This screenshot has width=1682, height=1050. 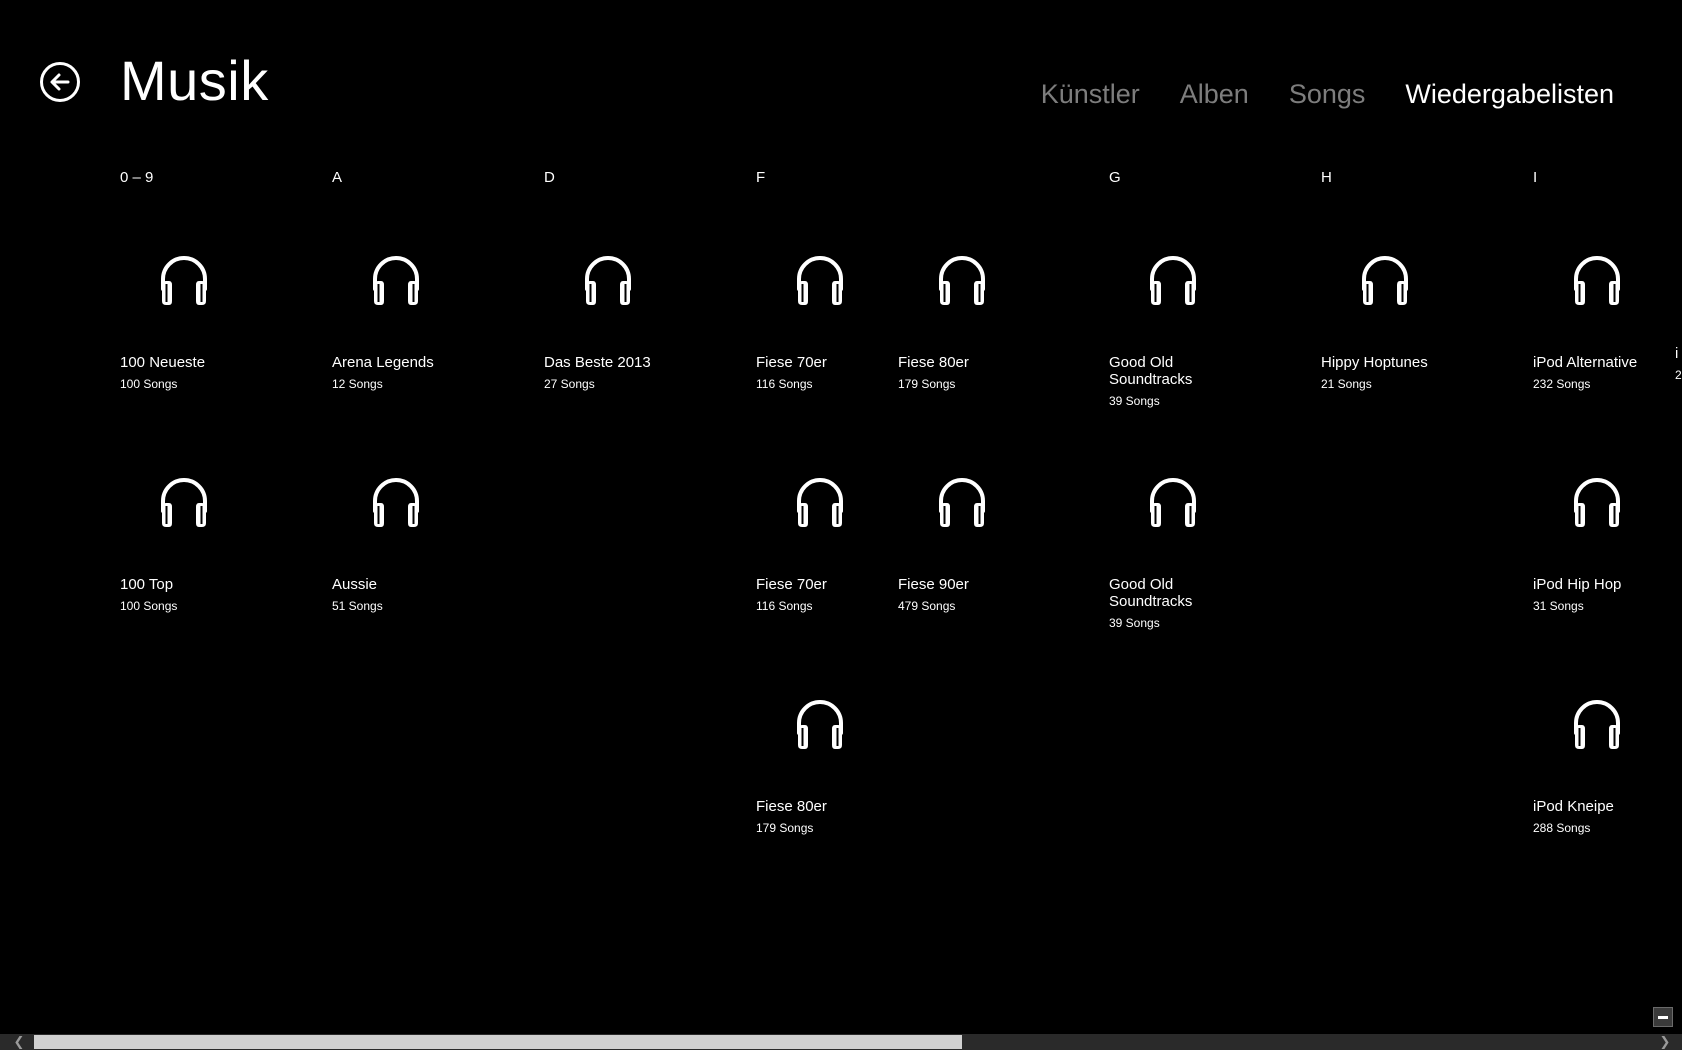 I want to click on semantic-zoom-button, so click(x=1663, y=1017).